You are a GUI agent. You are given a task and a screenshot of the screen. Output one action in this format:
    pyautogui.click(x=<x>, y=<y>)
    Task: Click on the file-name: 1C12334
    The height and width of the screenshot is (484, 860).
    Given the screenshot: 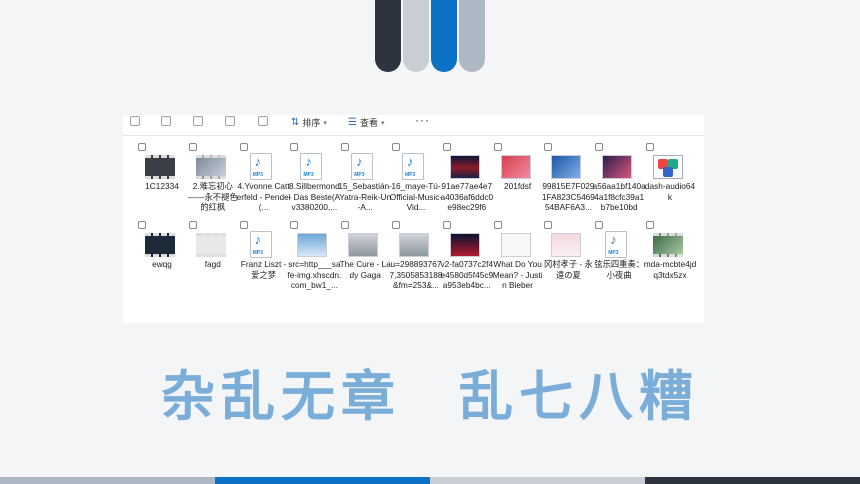 What is the action you would take?
    pyautogui.click(x=162, y=186)
    